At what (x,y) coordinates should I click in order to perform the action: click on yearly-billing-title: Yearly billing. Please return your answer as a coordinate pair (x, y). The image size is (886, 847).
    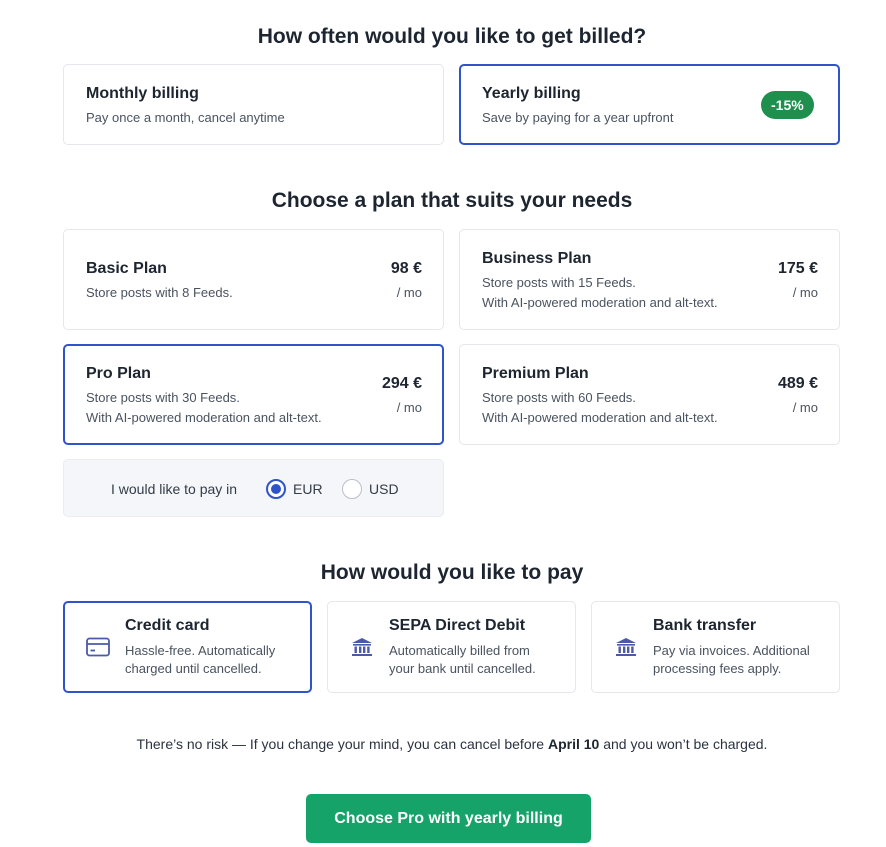
    Looking at the image, I should click on (531, 93).